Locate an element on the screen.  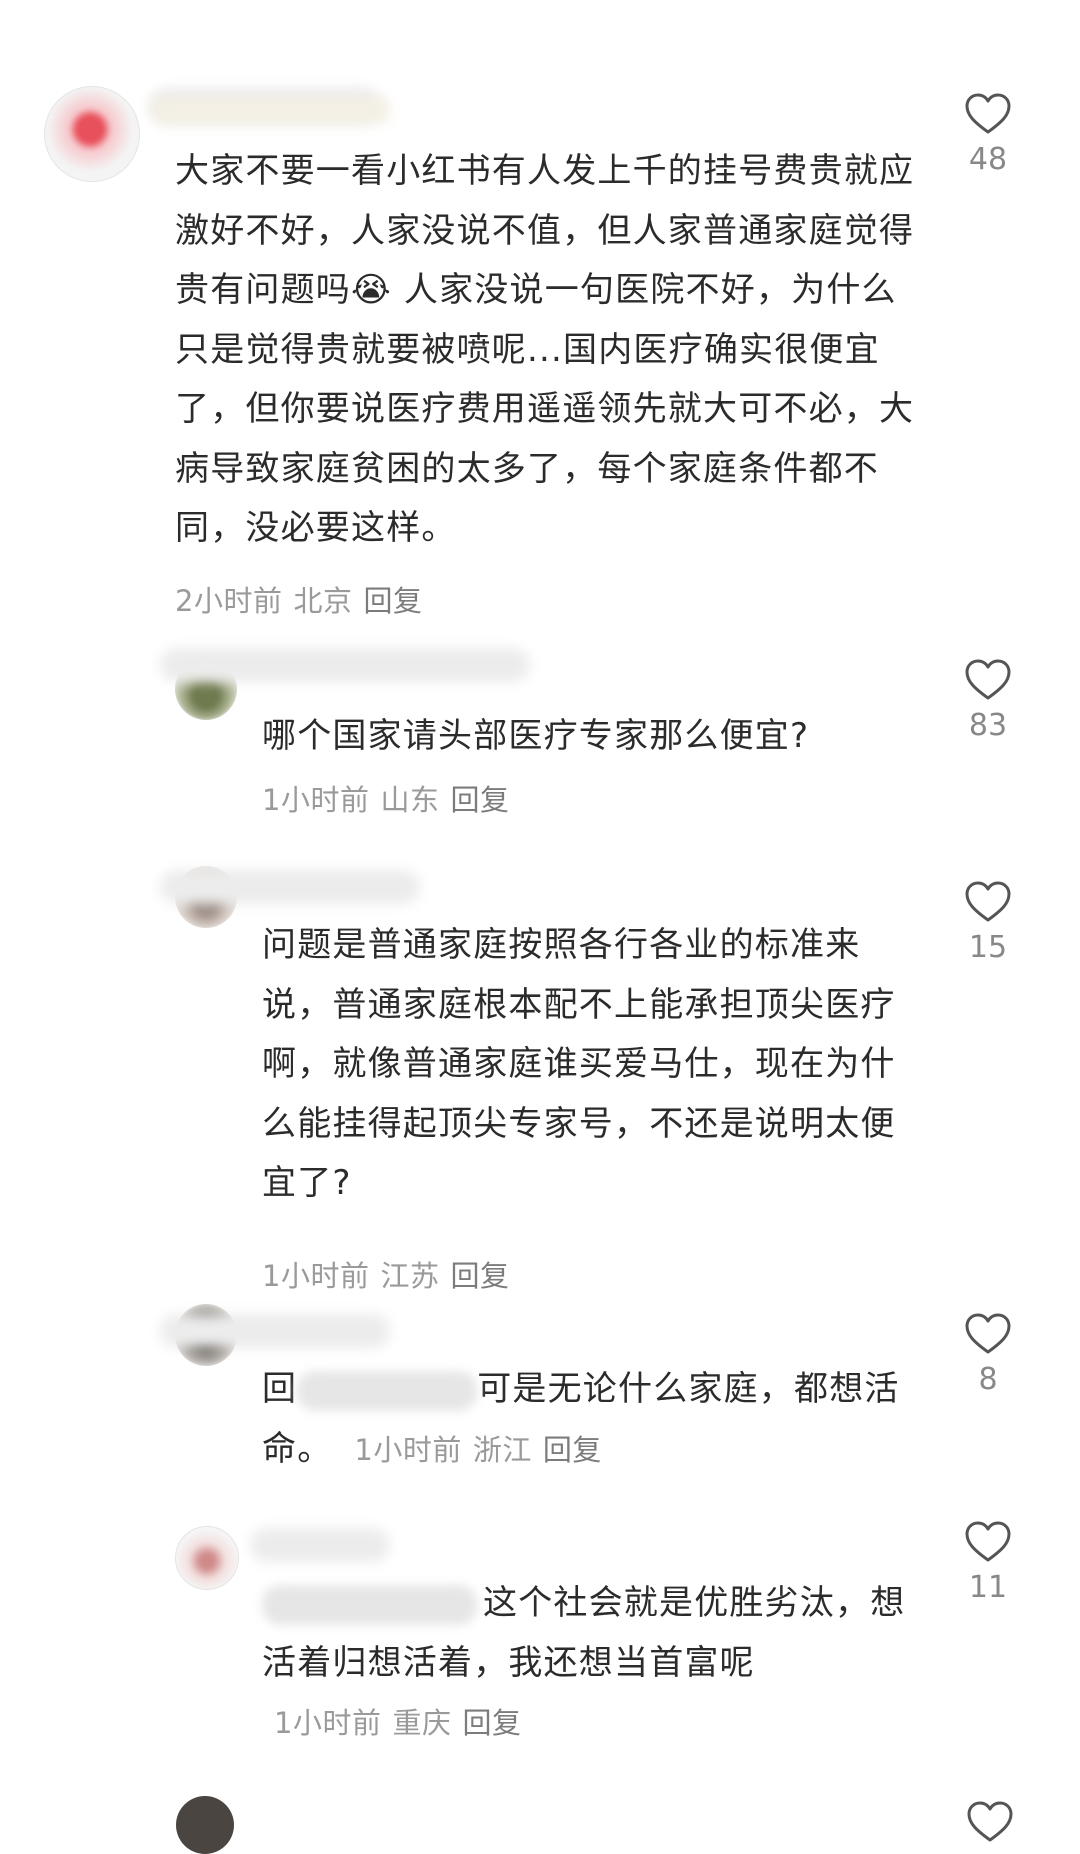
comment-text: 这个社会就是优胜劣汰，想活着归想活着，我还想当首富呢1小时前 重庆 回复 is located at coordinates (587, 1664).